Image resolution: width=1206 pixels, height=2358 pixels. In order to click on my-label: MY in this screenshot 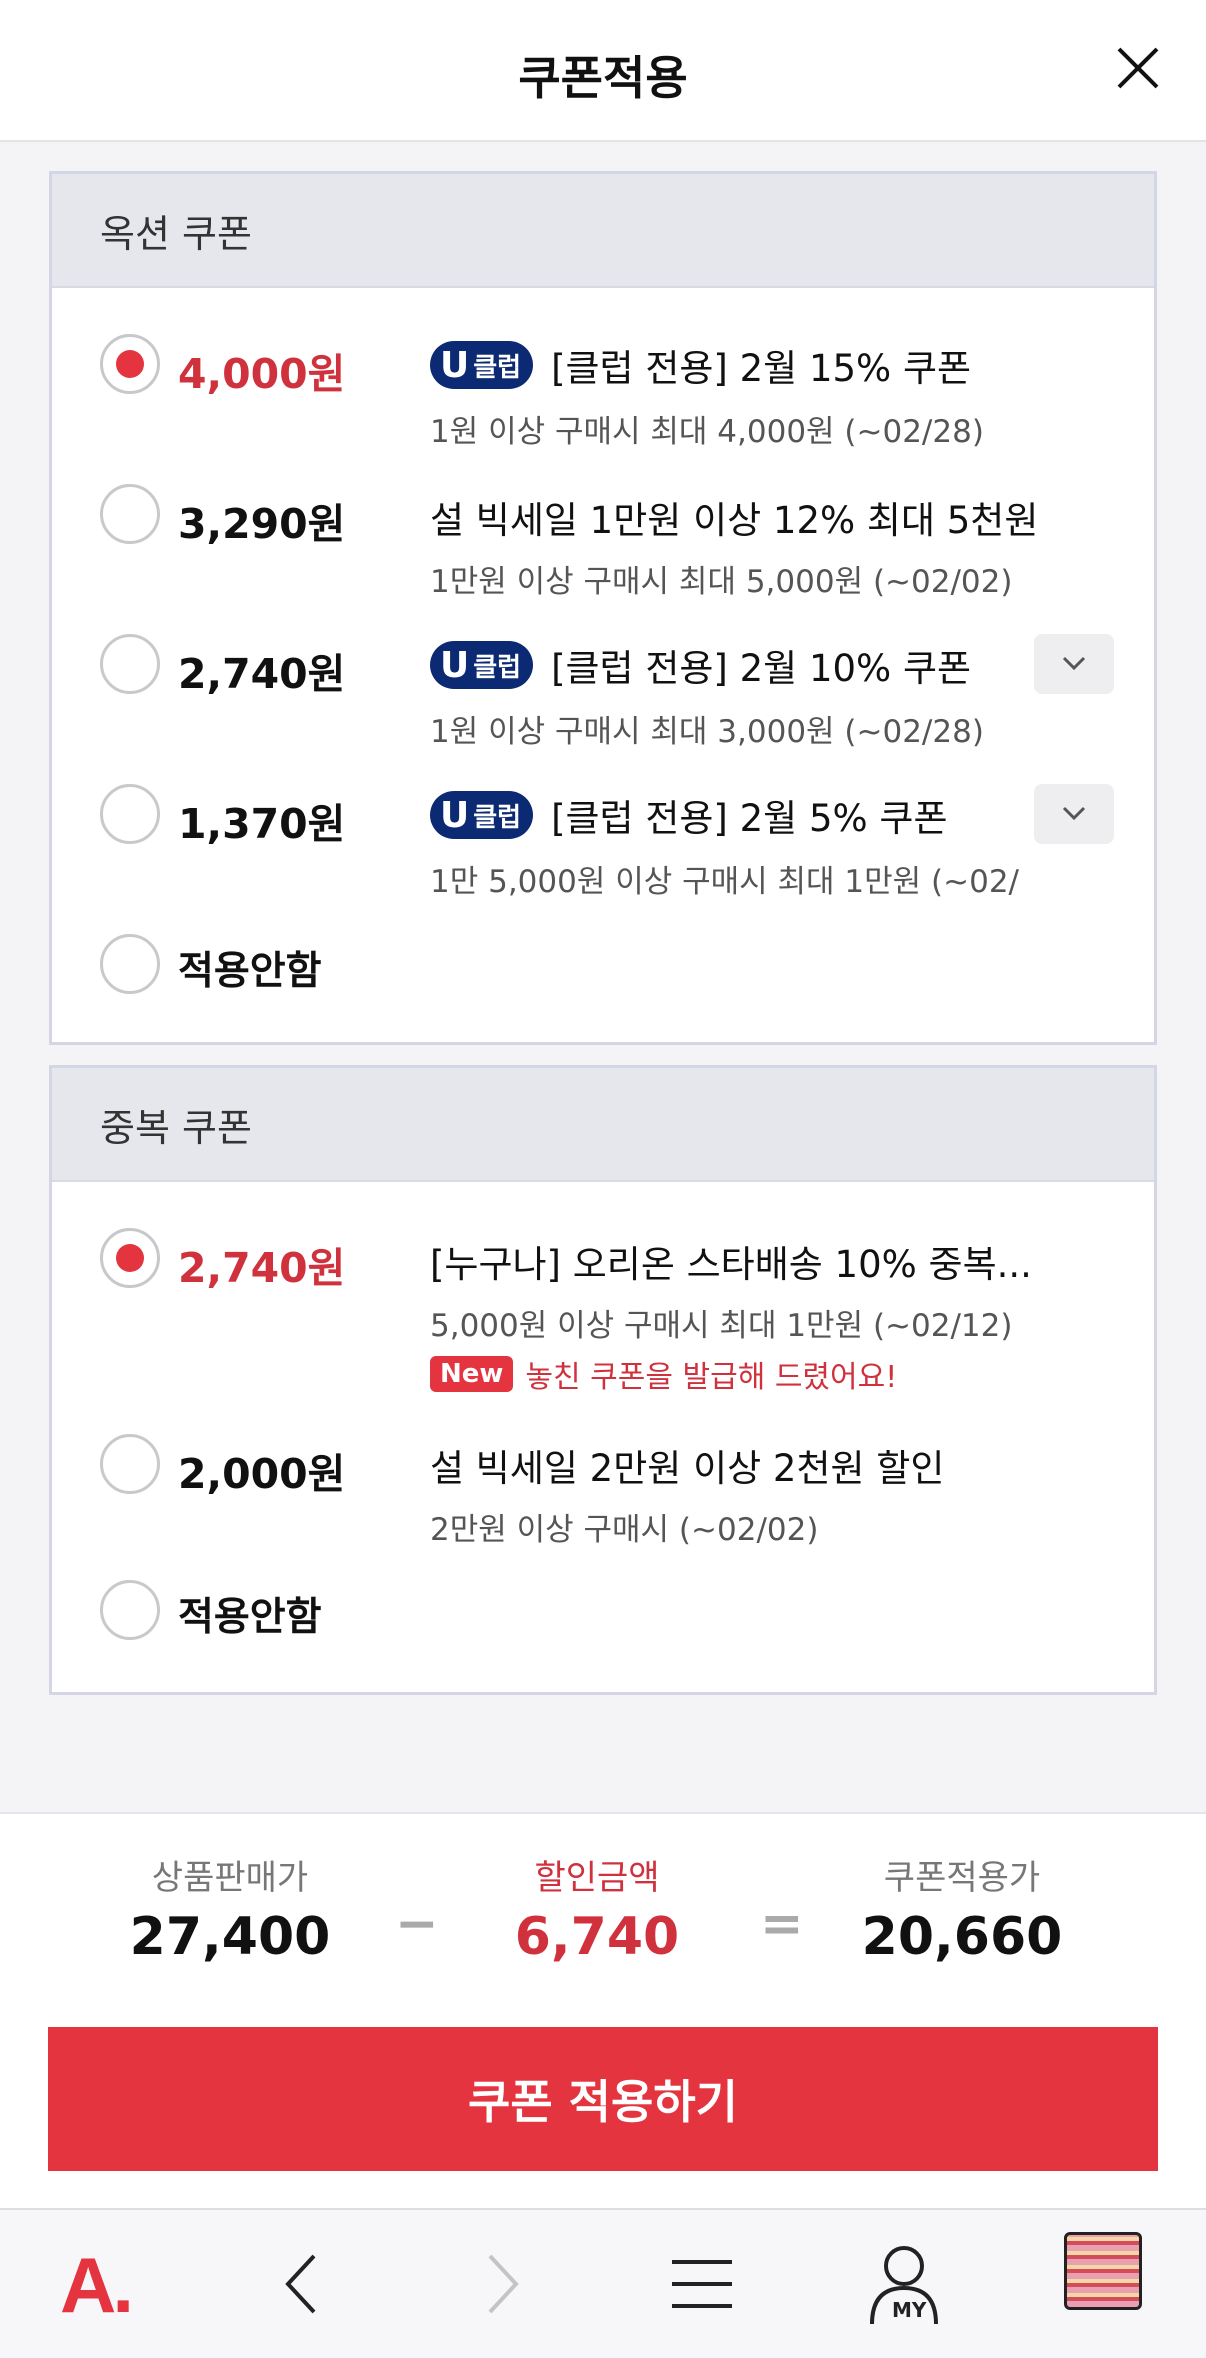, I will do `click(909, 2310)`.